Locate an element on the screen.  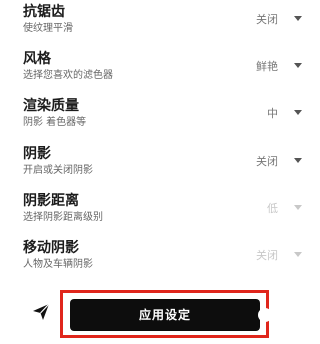
setting-title: 风格 is located at coordinates (37, 59).